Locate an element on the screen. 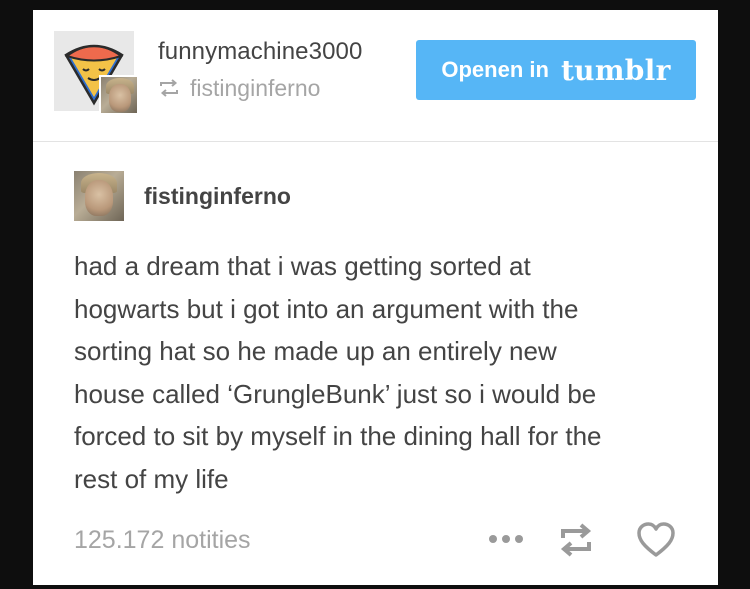  blog-username: funnymachine3000 is located at coordinates (260, 52).